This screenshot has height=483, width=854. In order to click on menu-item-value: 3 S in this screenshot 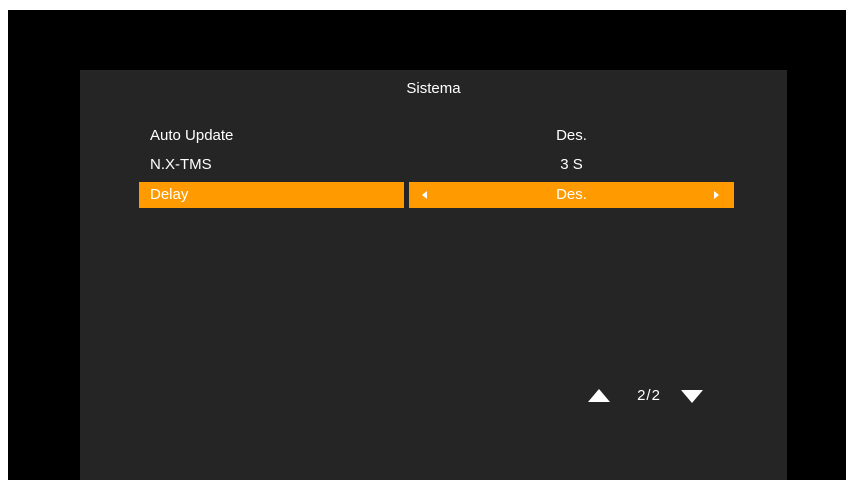, I will do `click(571, 164)`.